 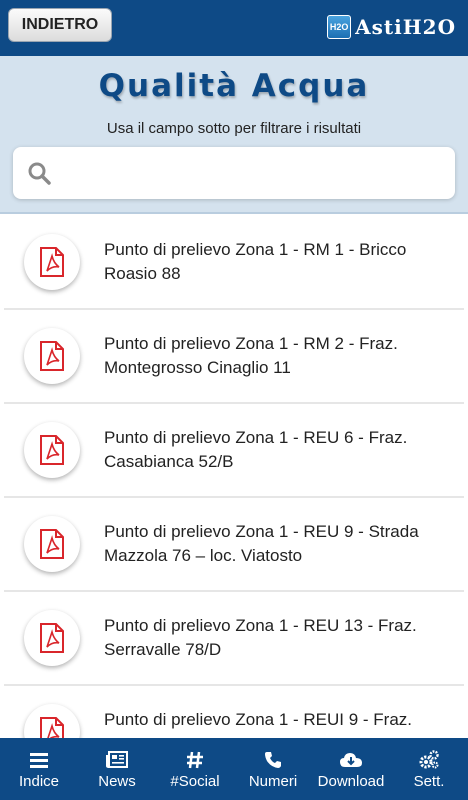 I want to click on nav-item-download: Download, so click(x=351, y=769).